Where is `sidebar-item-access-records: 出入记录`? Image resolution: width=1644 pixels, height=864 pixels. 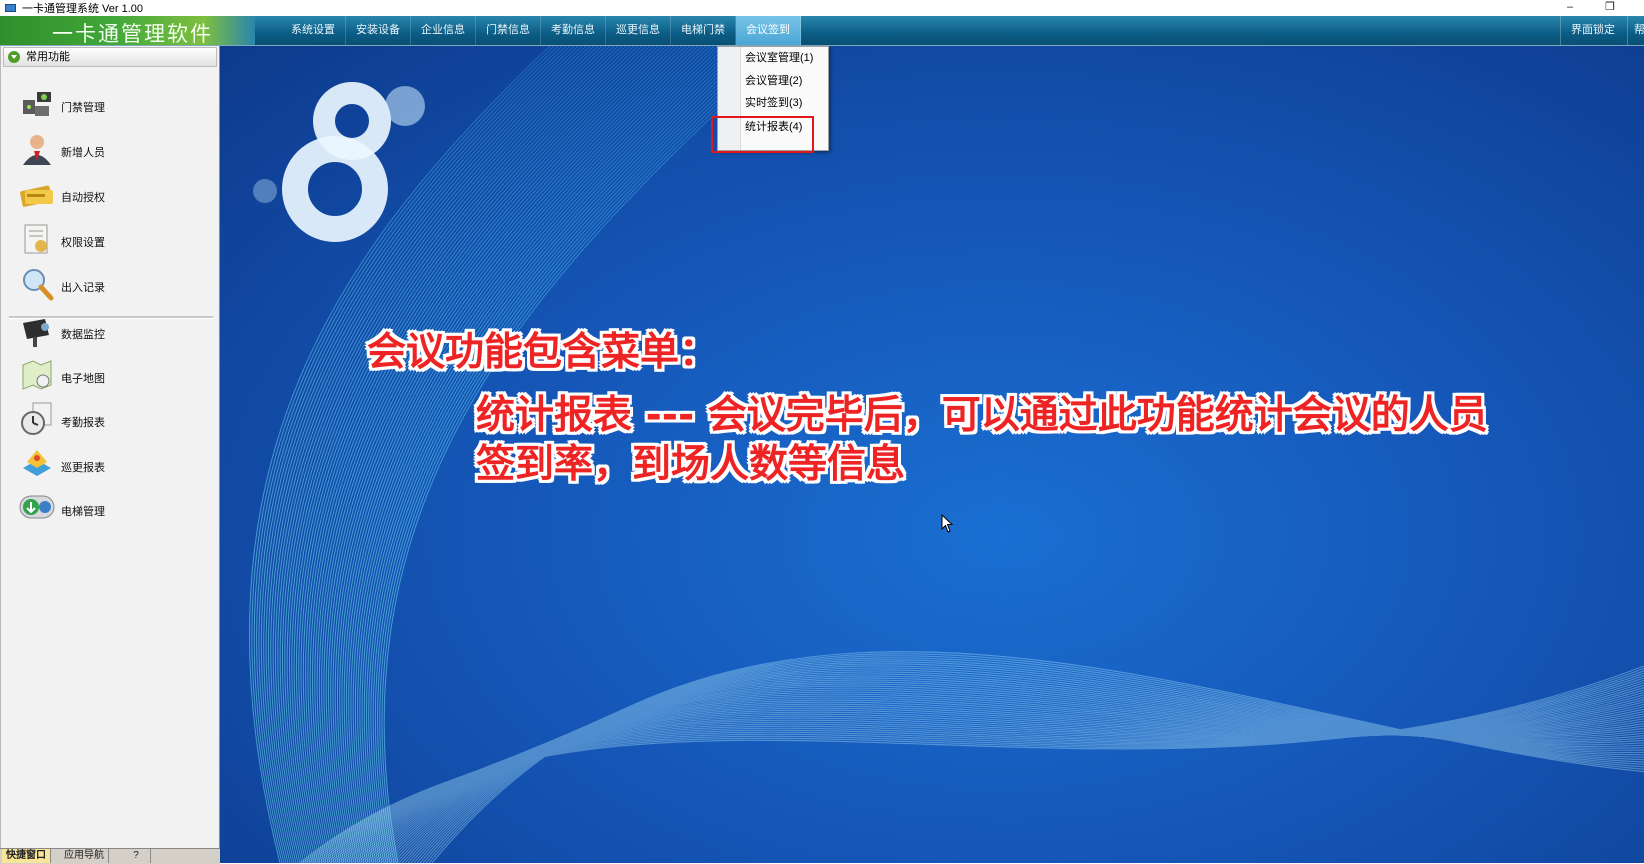
sidebar-item-access-records: 出入记录 is located at coordinates (110, 286).